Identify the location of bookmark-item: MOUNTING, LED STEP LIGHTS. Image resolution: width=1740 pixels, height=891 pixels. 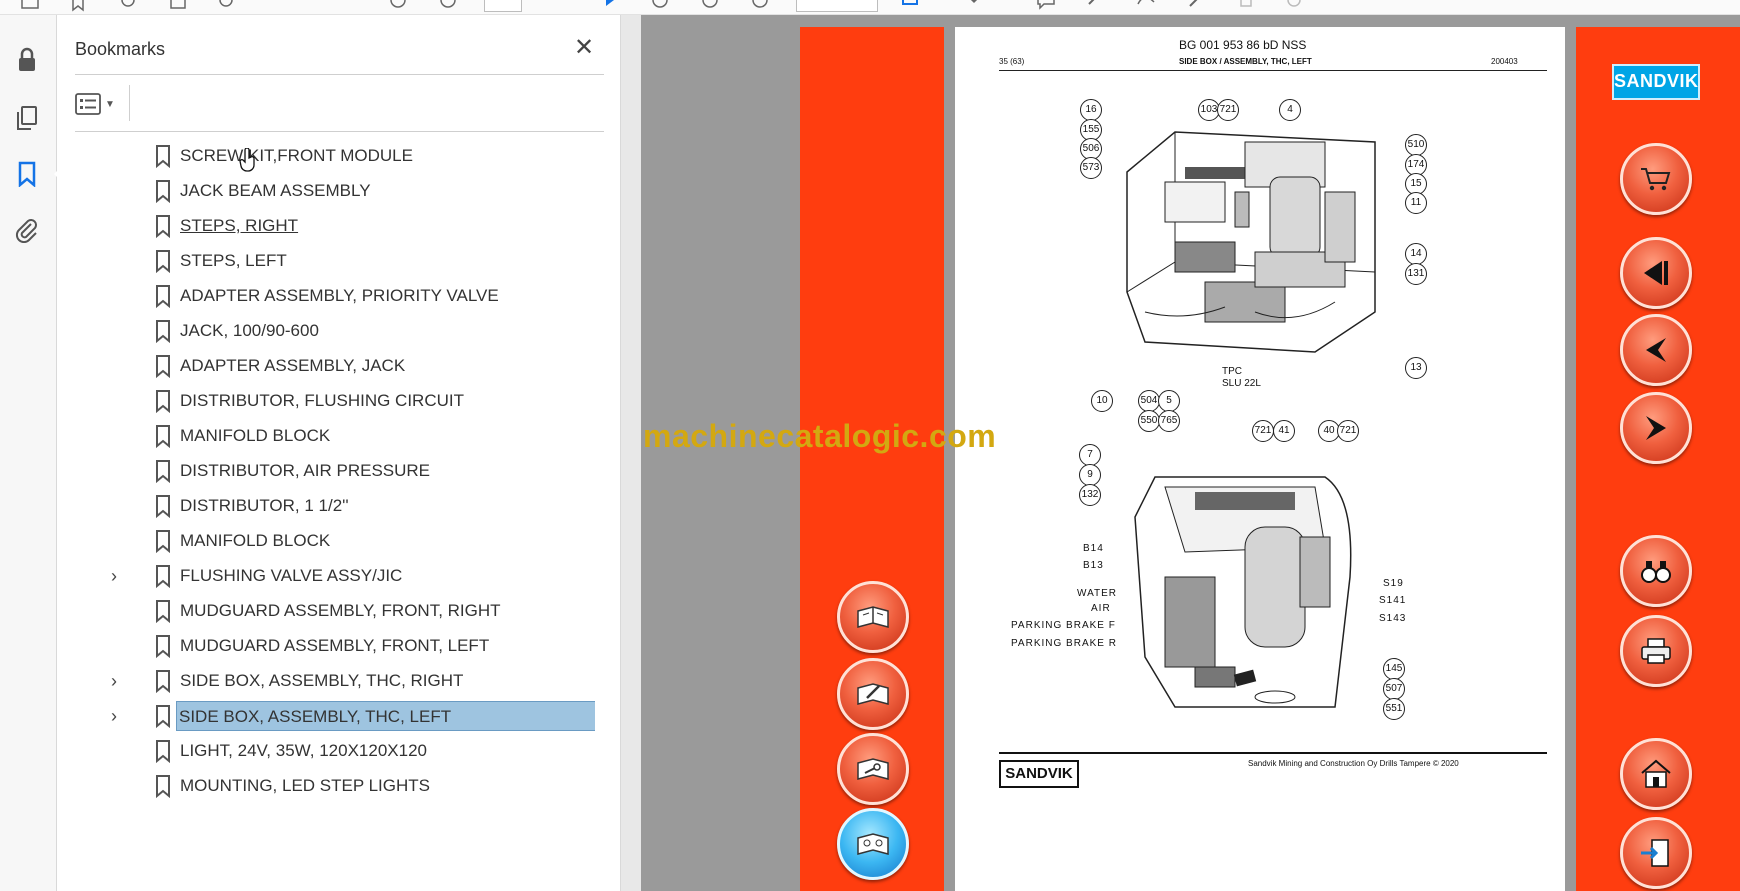
(335, 786).